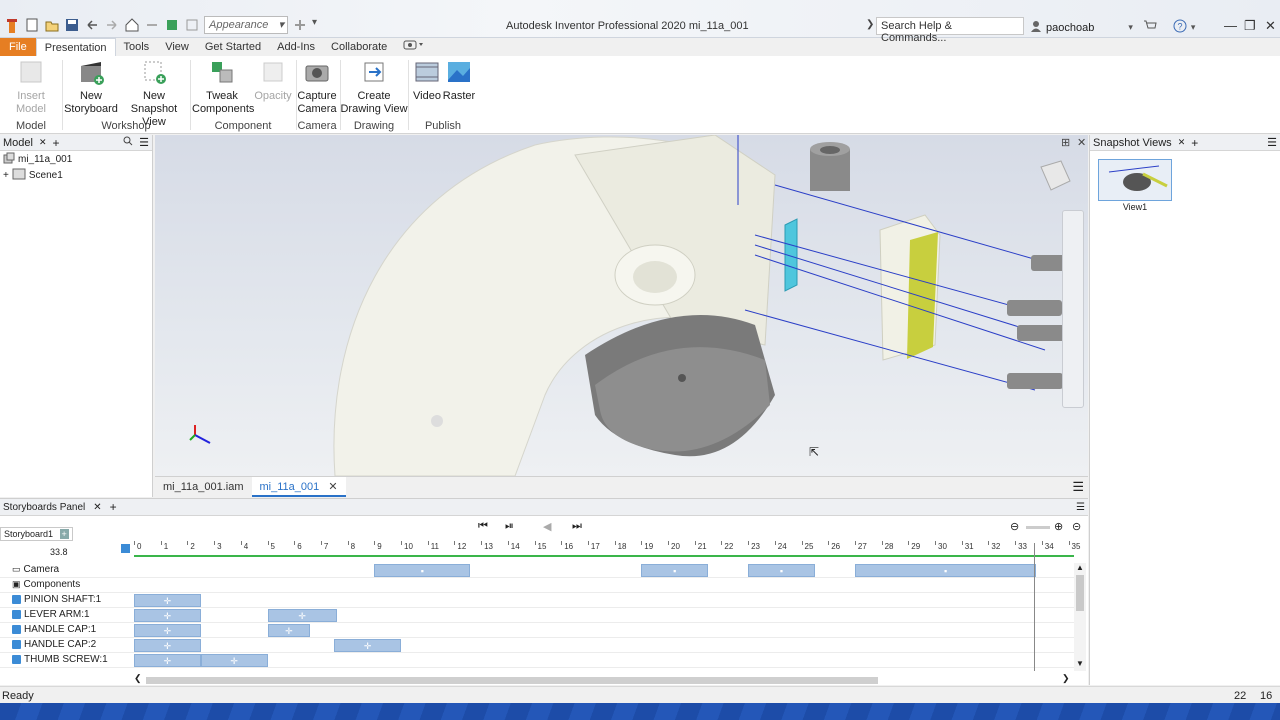 This screenshot has width=1280, height=720. Describe the element at coordinates (152, 25) in the screenshot. I see `return-icon` at that location.